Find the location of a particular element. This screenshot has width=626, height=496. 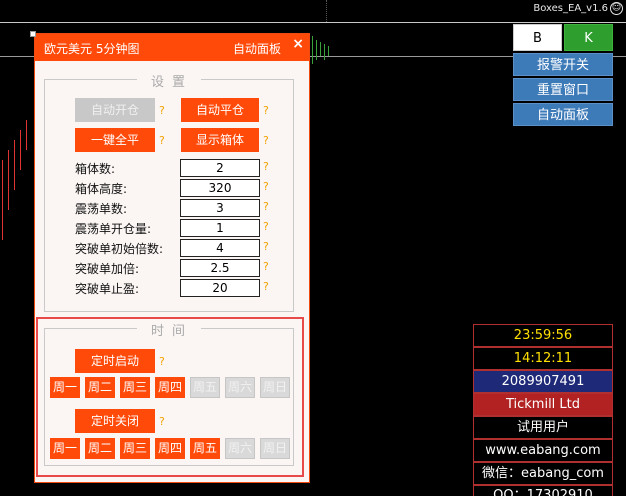

box-count-input: 2 is located at coordinates (220, 168).